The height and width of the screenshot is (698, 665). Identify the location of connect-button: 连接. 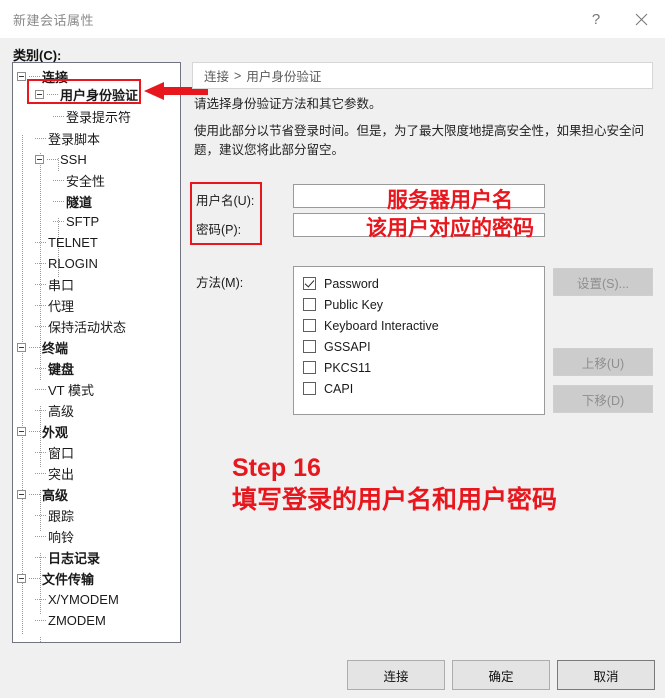
(396, 675).